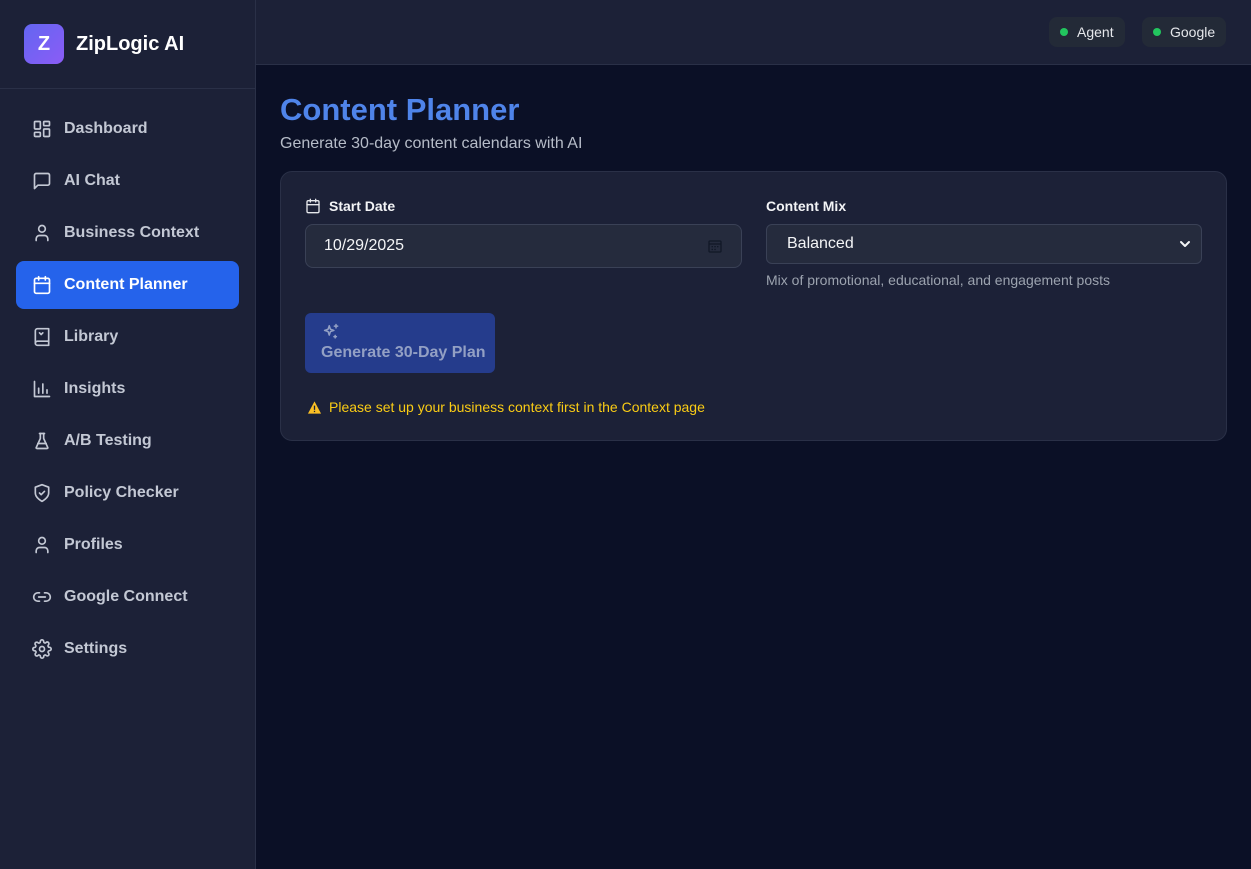 The height and width of the screenshot is (869, 1251). What do you see at coordinates (44, 44) in the screenshot?
I see `brand-logo: Z` at bounding box center [44, 44].